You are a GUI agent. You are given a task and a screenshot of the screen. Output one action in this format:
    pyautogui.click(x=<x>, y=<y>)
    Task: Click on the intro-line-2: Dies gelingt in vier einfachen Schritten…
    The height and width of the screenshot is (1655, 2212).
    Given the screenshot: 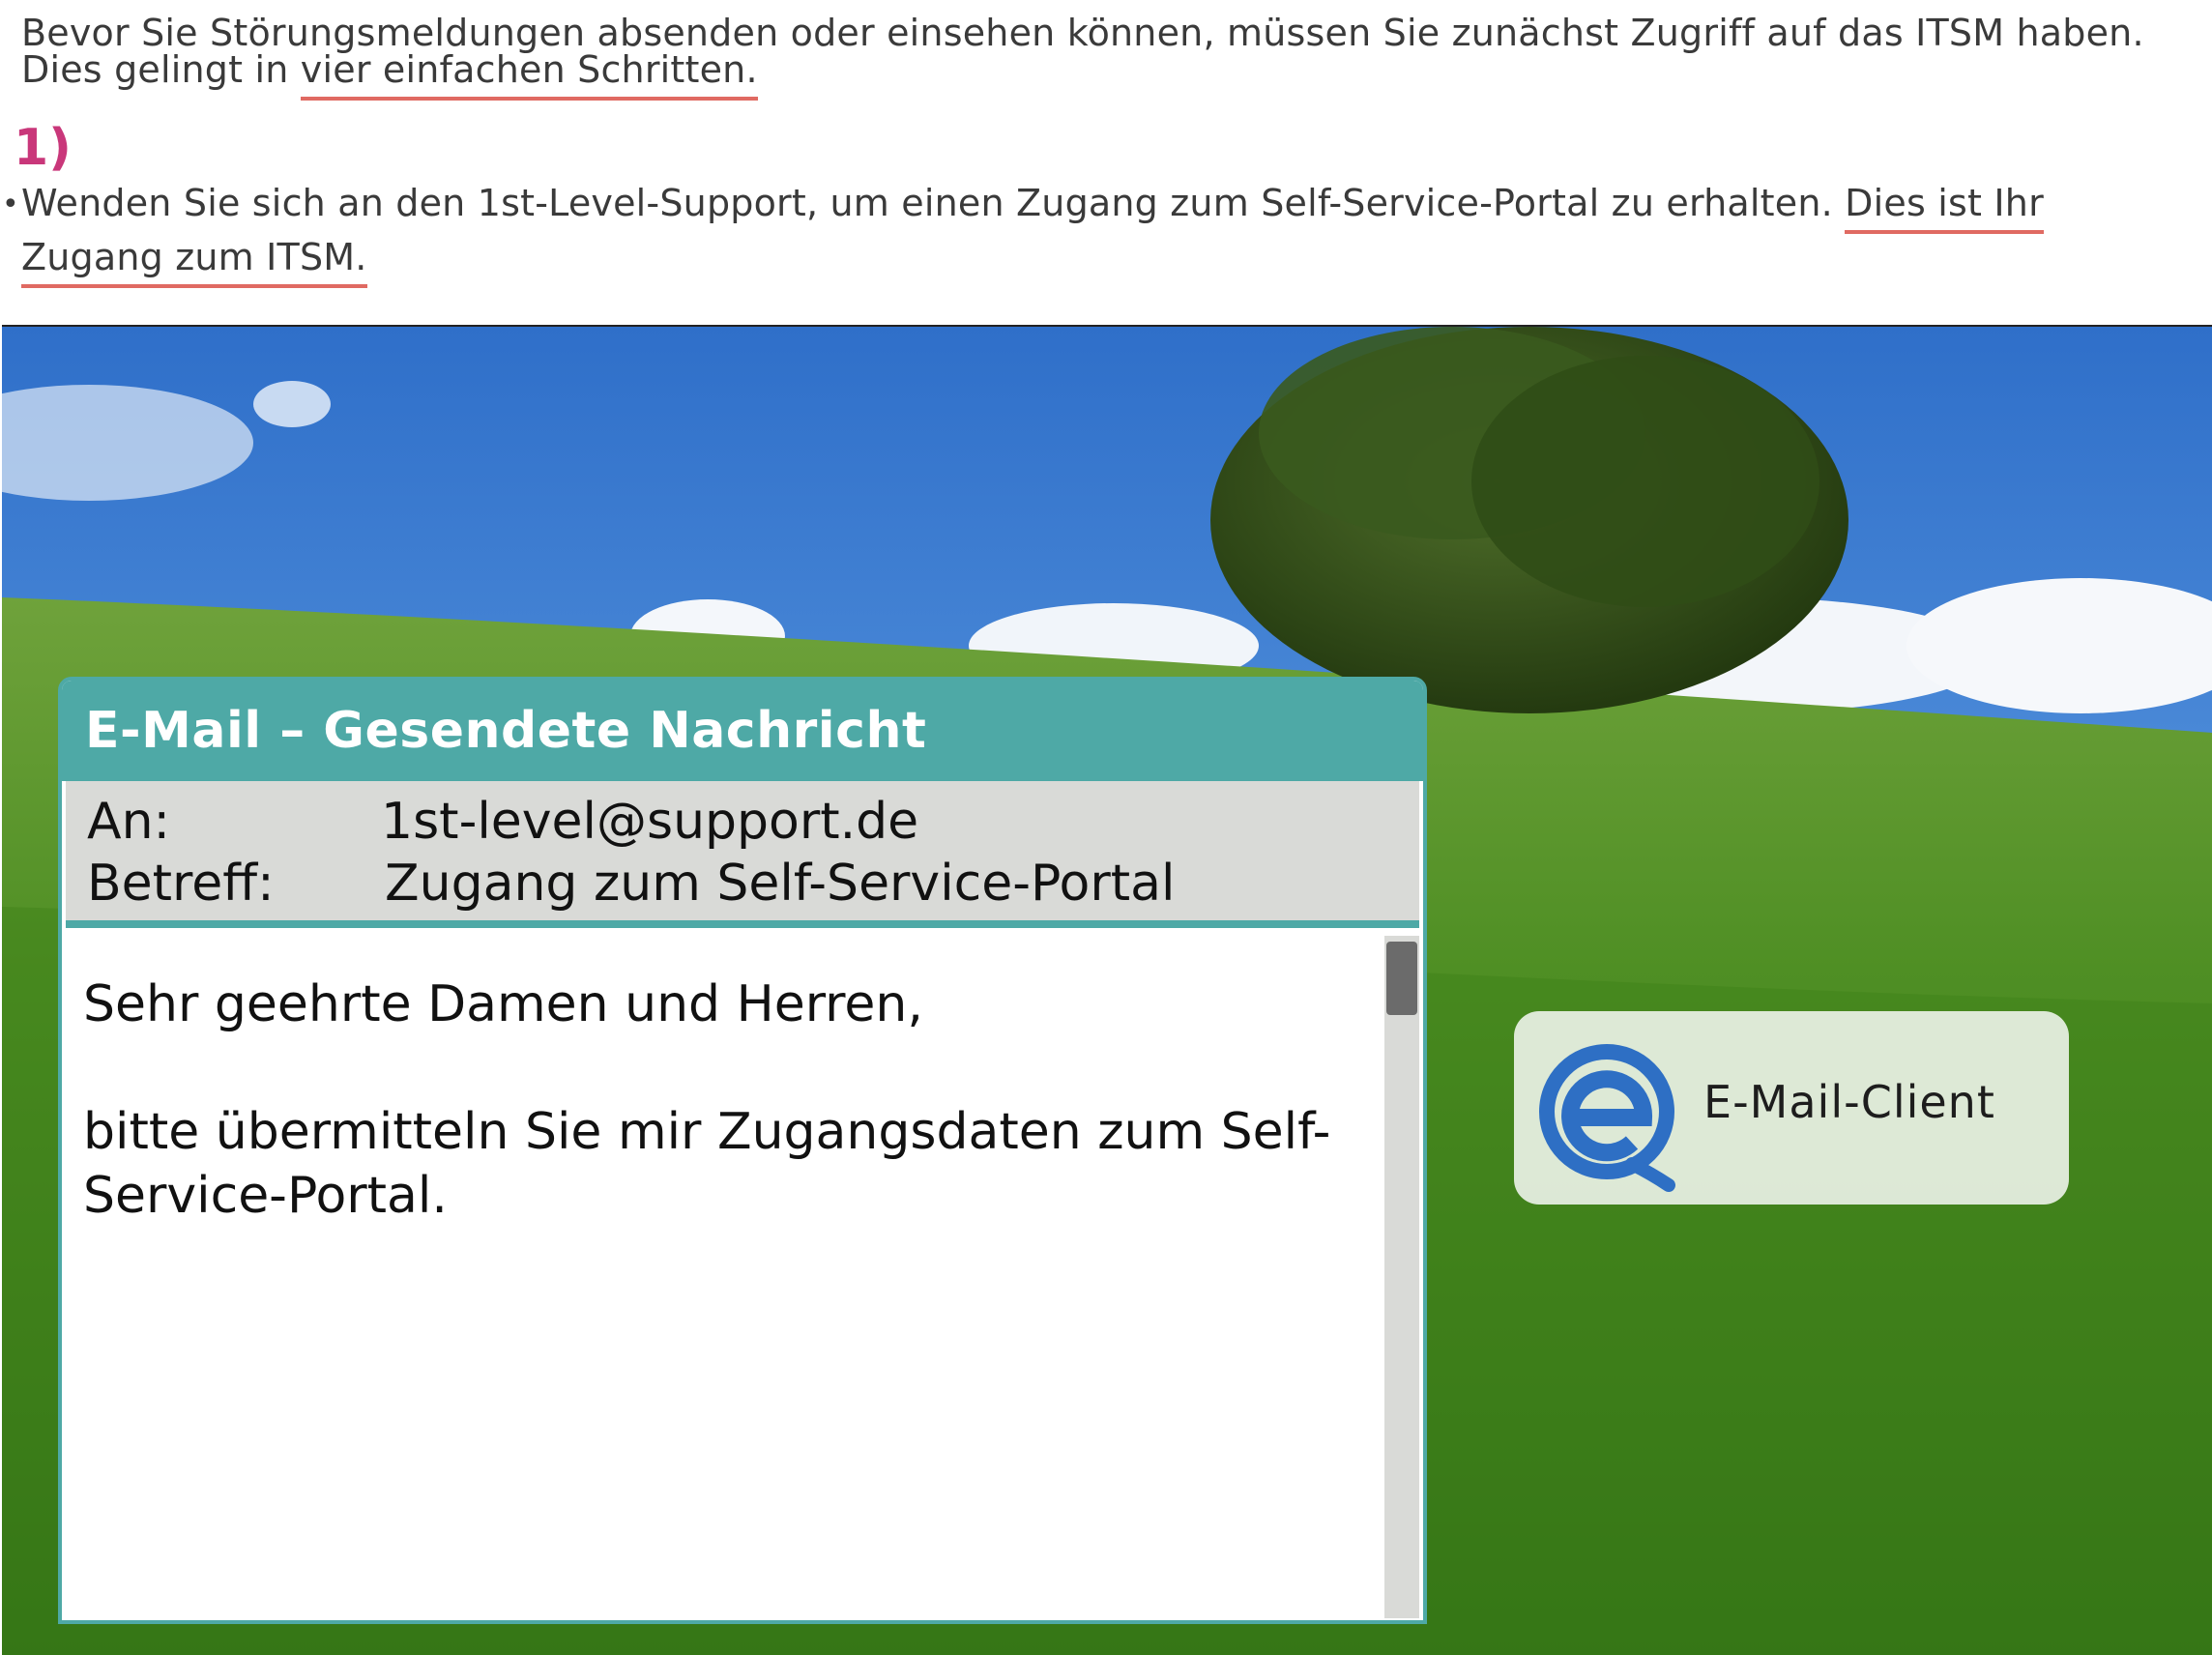 What is the action you would take?
    pyautogui.click(x=389, y=72)
    